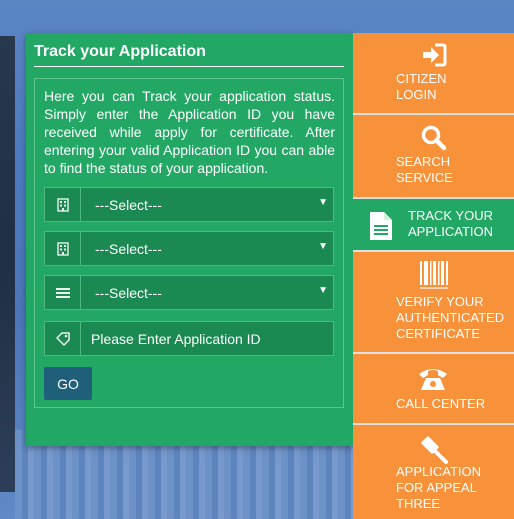 The image size is (514, 519). Describe the element at coordinates (207, 338) in the screenshot. I see `application-id-input: Please Enter Application ID` at that location.